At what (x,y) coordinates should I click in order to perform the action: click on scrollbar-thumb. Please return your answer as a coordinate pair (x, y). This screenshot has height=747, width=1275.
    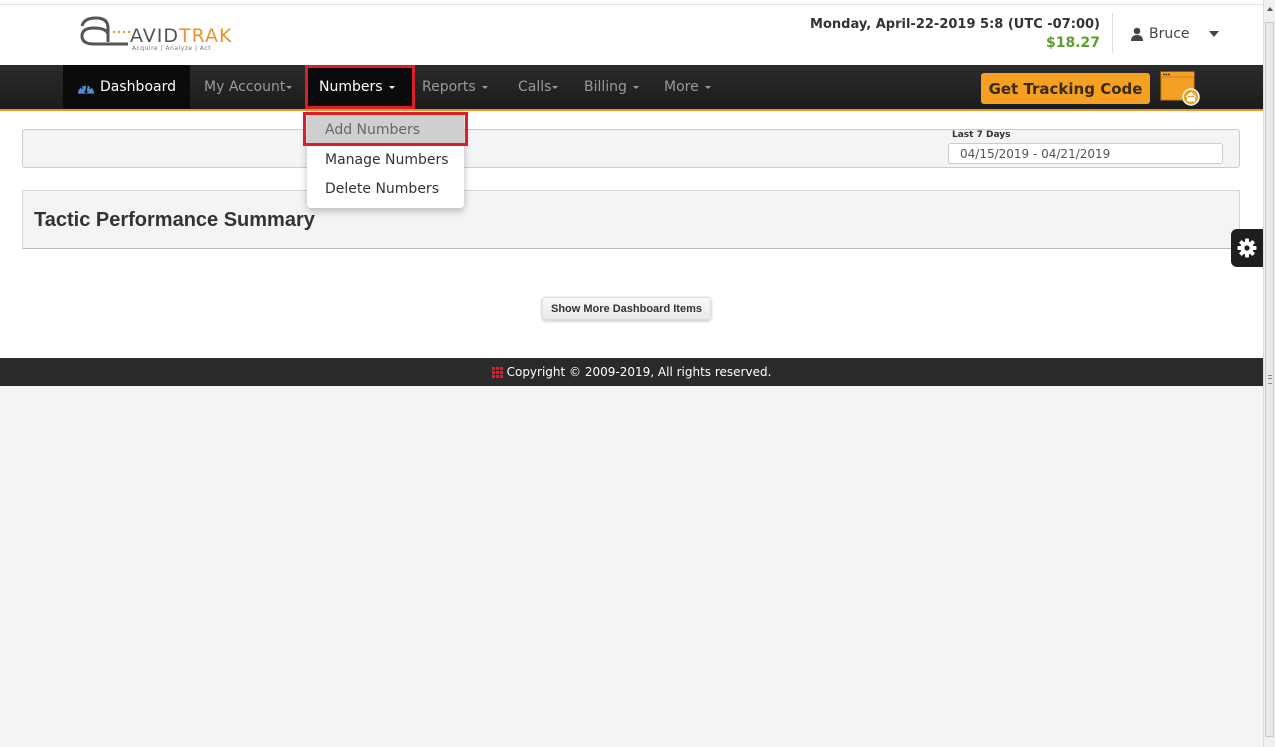
    Looking at the image, I should click on (1269, 379).